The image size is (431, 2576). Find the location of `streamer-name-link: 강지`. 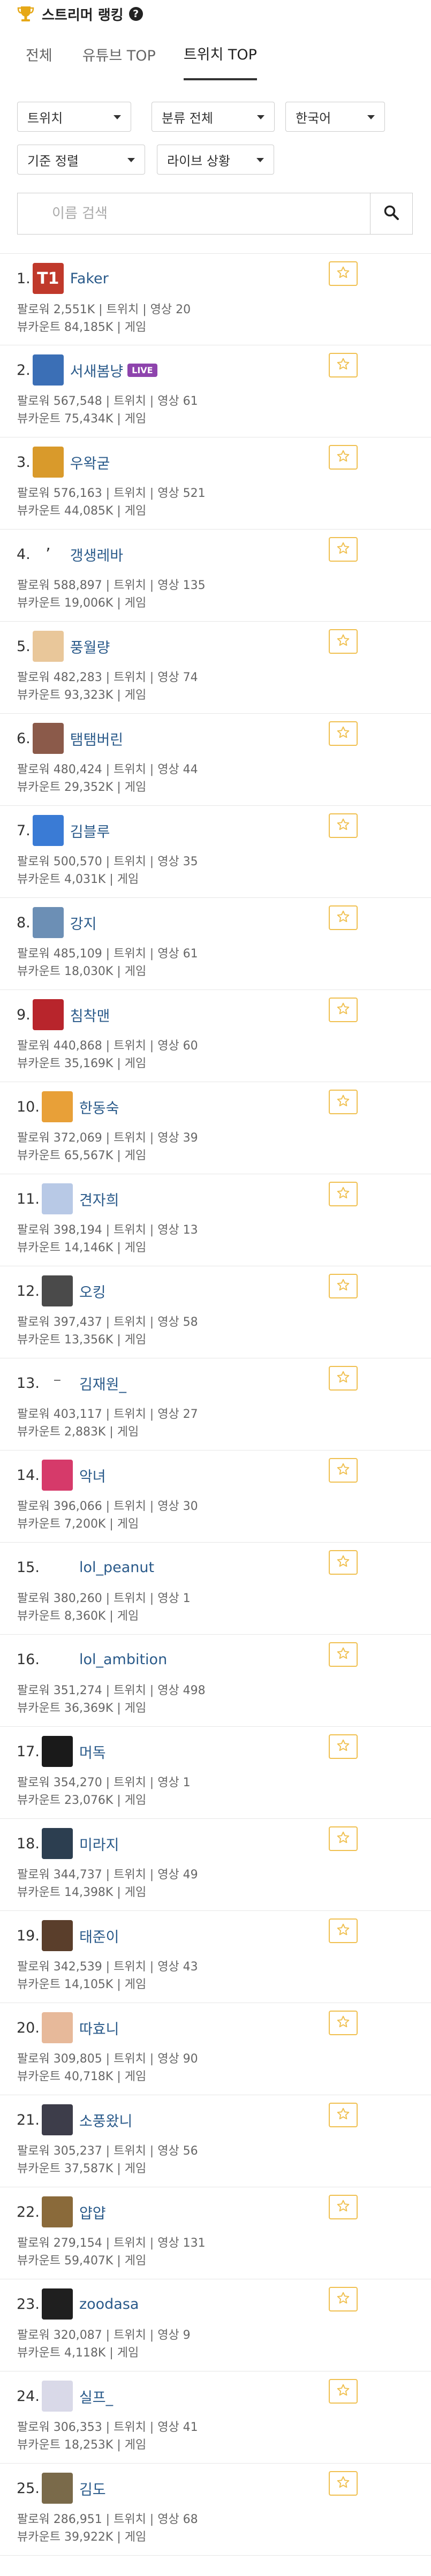

streamer-name-link: 강지 is located at coordinates (84, 922).